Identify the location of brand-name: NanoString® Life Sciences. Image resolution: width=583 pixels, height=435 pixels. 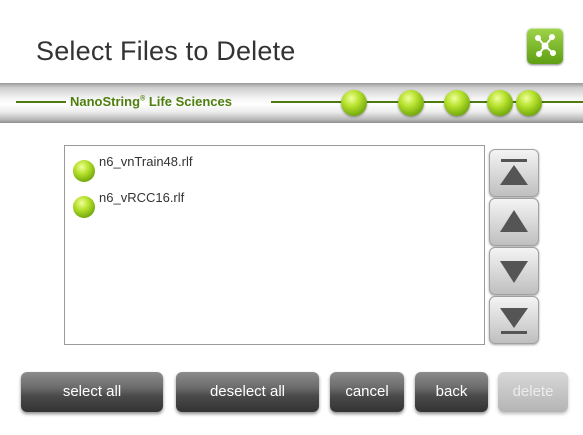
(151, 101).